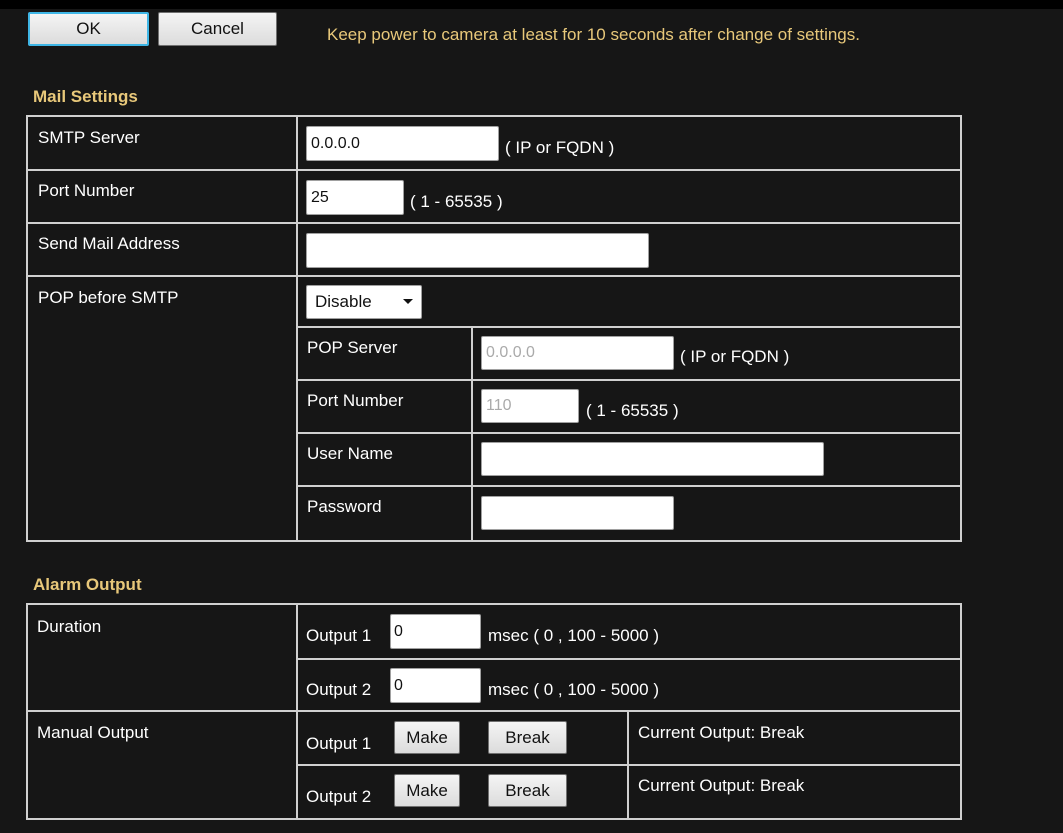 The width and height of the screenshot is (1063, 833). What do you see at coordinates (343, 301) in the screenshot?
I see `pop-before-smtp-selected: Disable` at bounding box center [343, 301].